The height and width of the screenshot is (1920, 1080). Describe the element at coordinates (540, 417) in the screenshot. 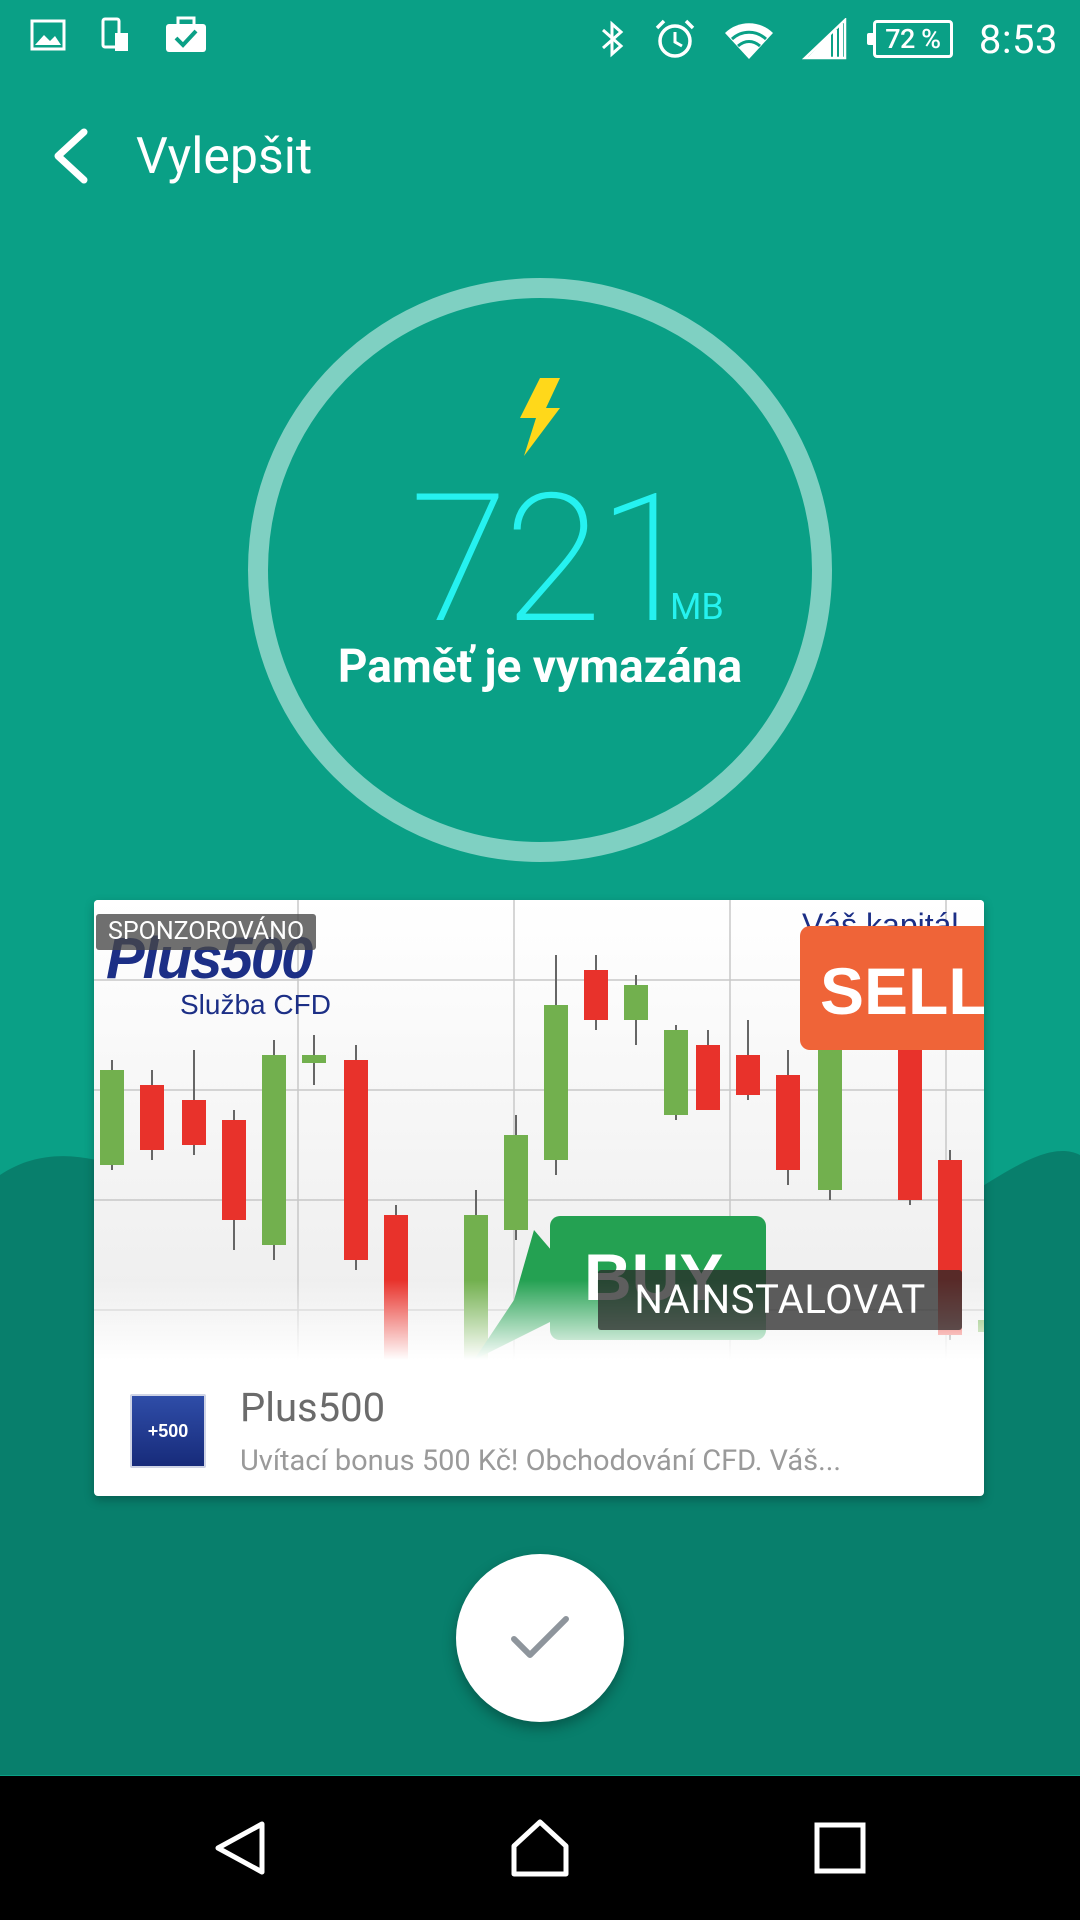

I see `lightning-bolt-icon` at that location.